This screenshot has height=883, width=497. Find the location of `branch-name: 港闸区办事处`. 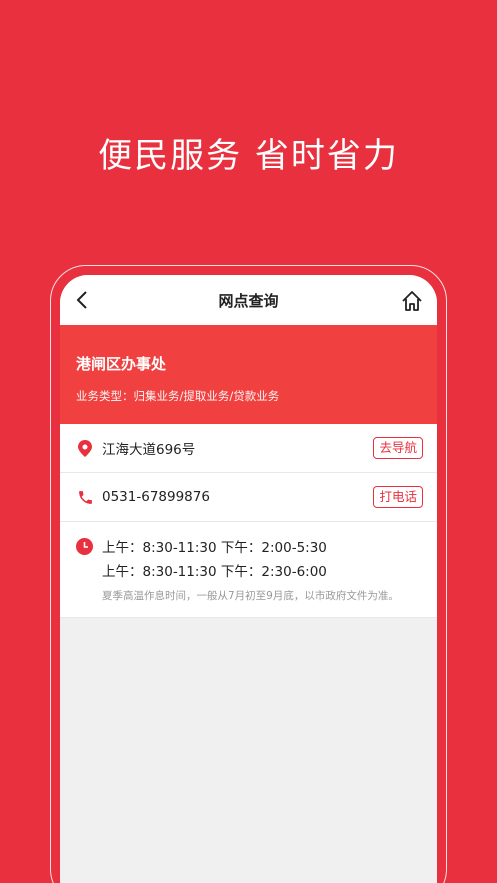

branch-name: 港闸区办事处 is located at coordinates (121, 364).